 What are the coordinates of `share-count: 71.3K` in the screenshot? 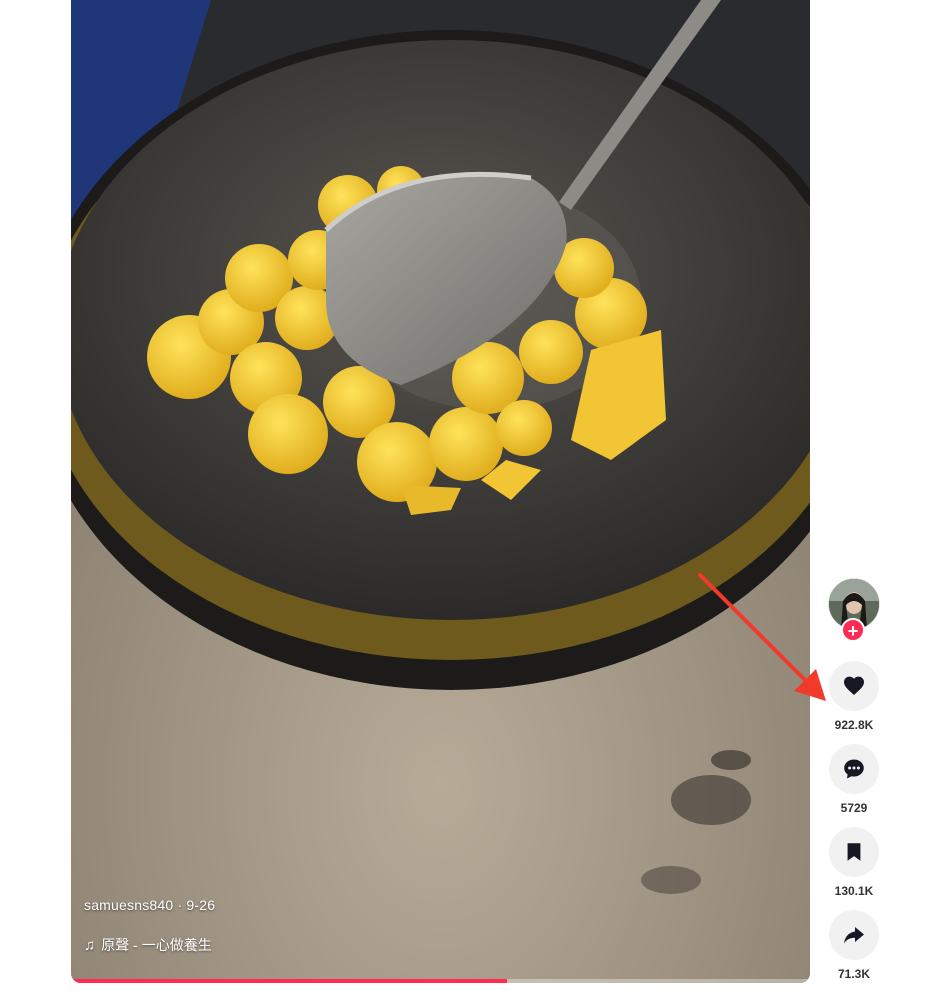 It's located at (854, 974).